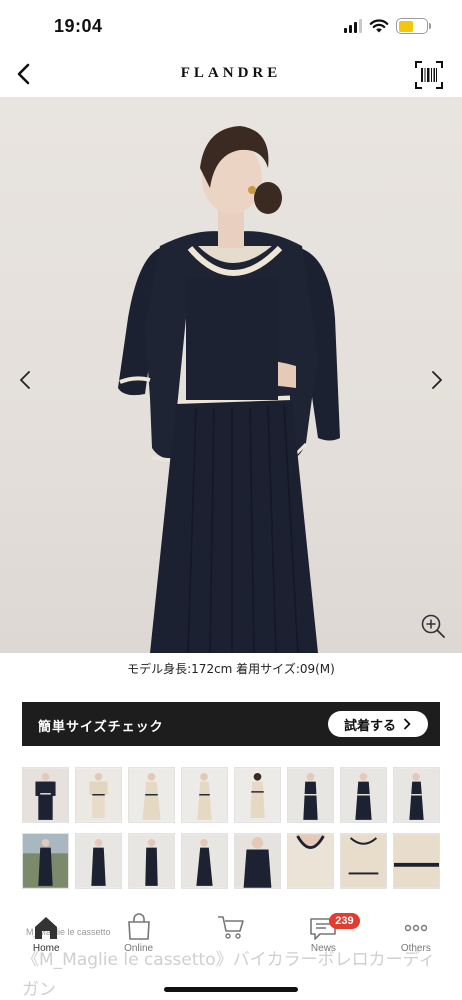  I want to click on thumbnail-navy-cardigan-set, so click(45, 795).